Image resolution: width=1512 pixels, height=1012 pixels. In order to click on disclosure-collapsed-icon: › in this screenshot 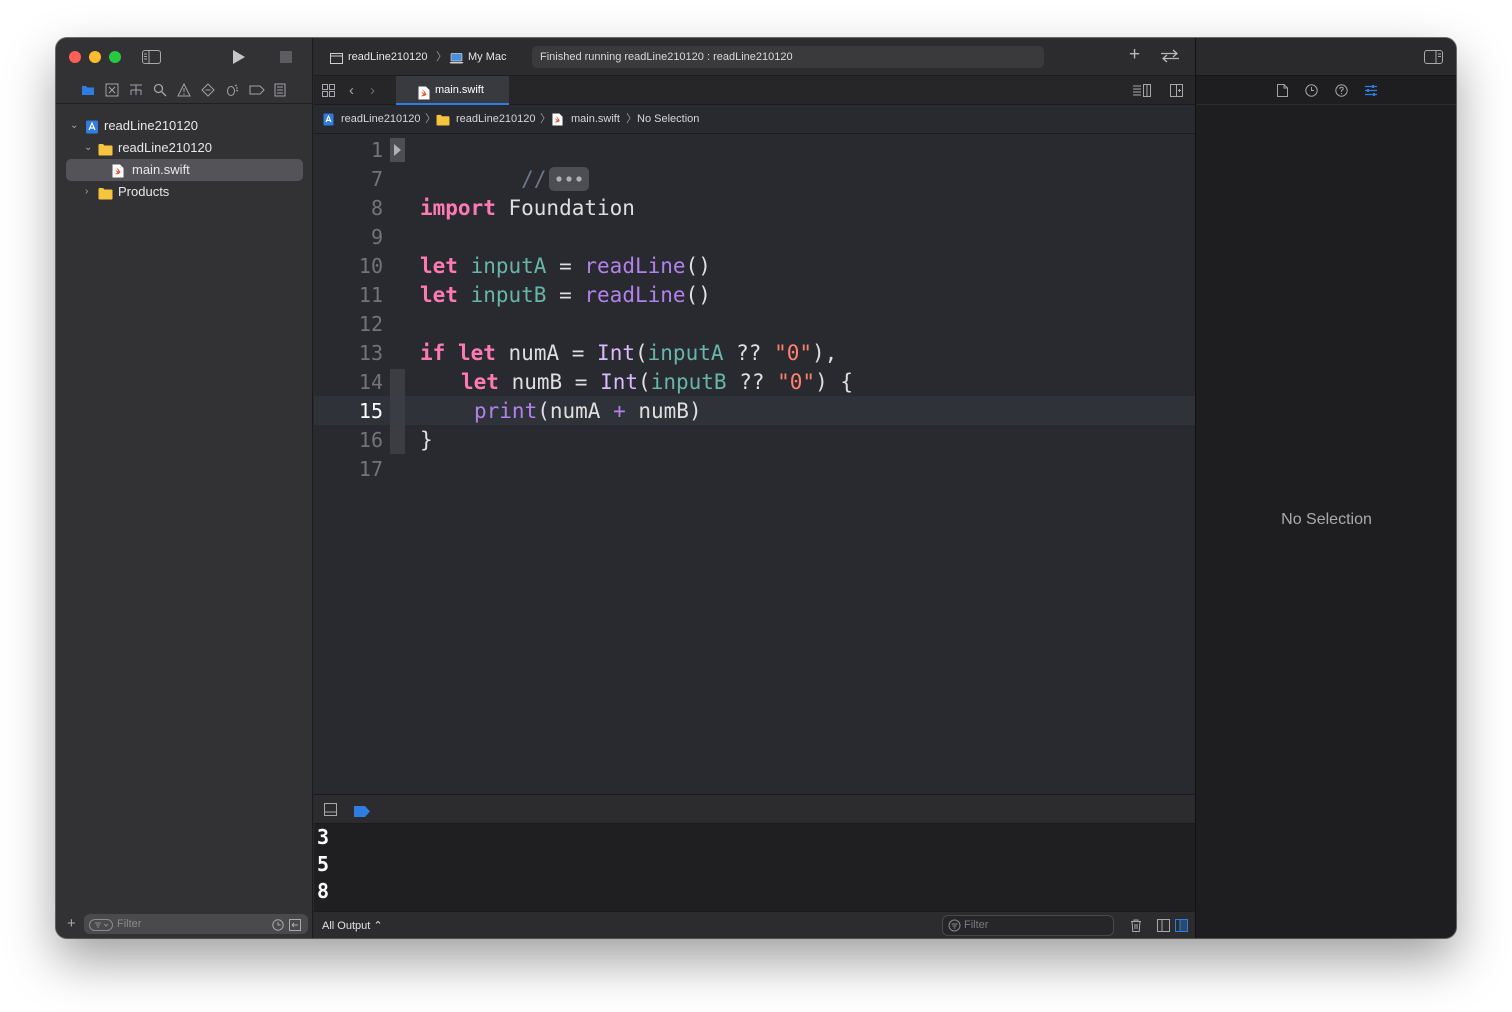, I will do `click(90, 192)`.